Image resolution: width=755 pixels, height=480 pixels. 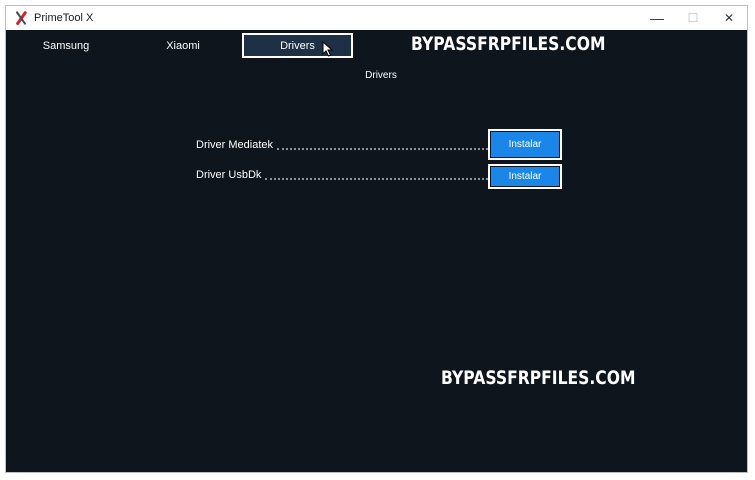 I want to click on driver-row-usbdk: Driver UsbDk, so click(x=344, y=175).